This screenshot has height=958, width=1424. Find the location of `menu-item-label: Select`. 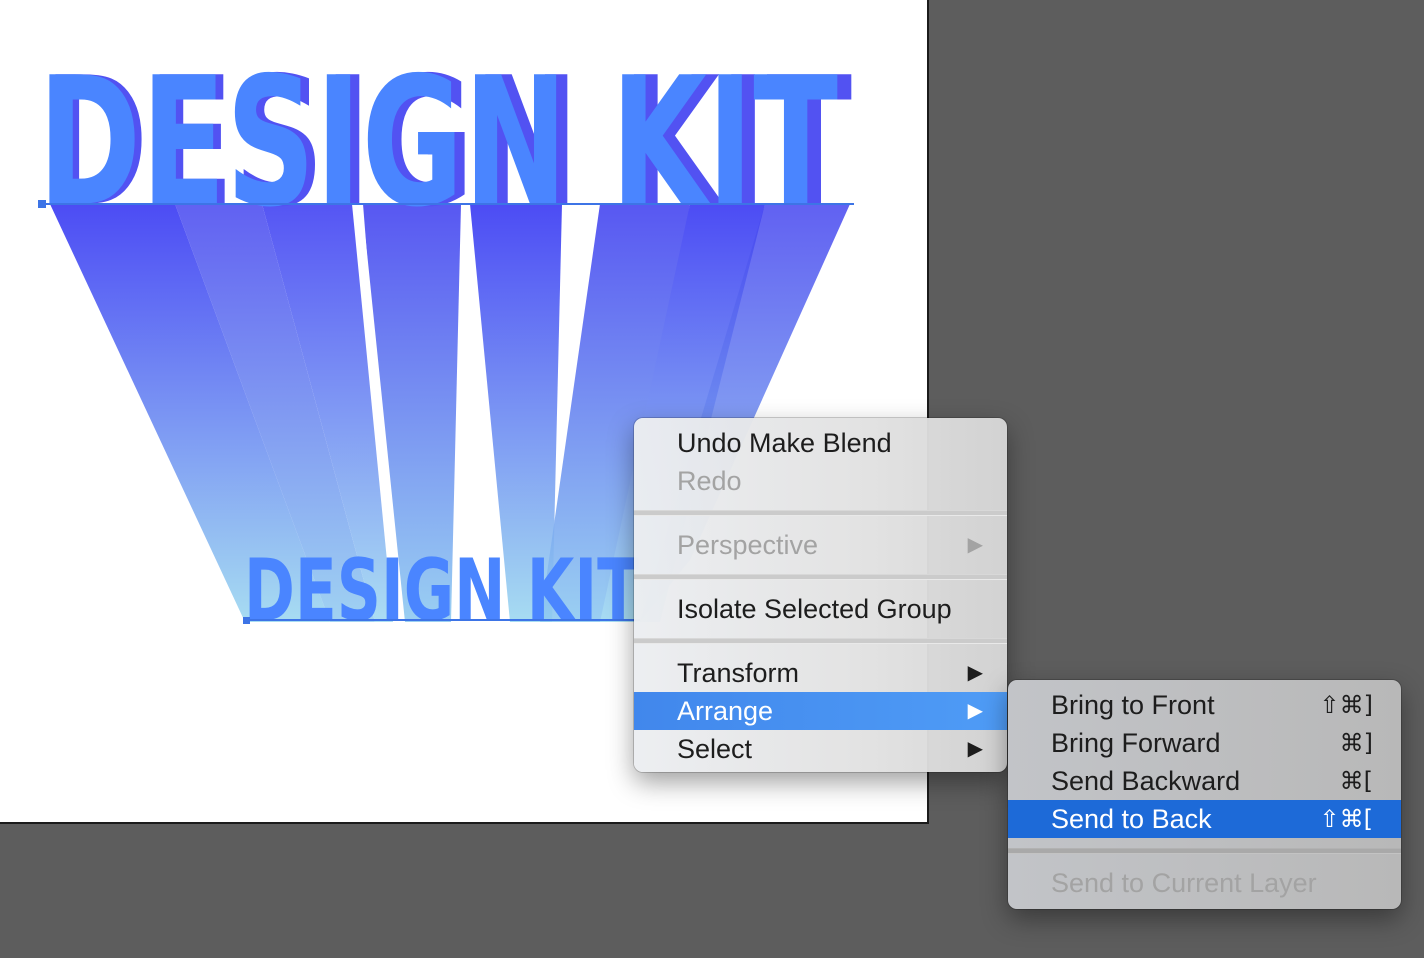

menu-item-label: Select is located at coordinates (715, 749).